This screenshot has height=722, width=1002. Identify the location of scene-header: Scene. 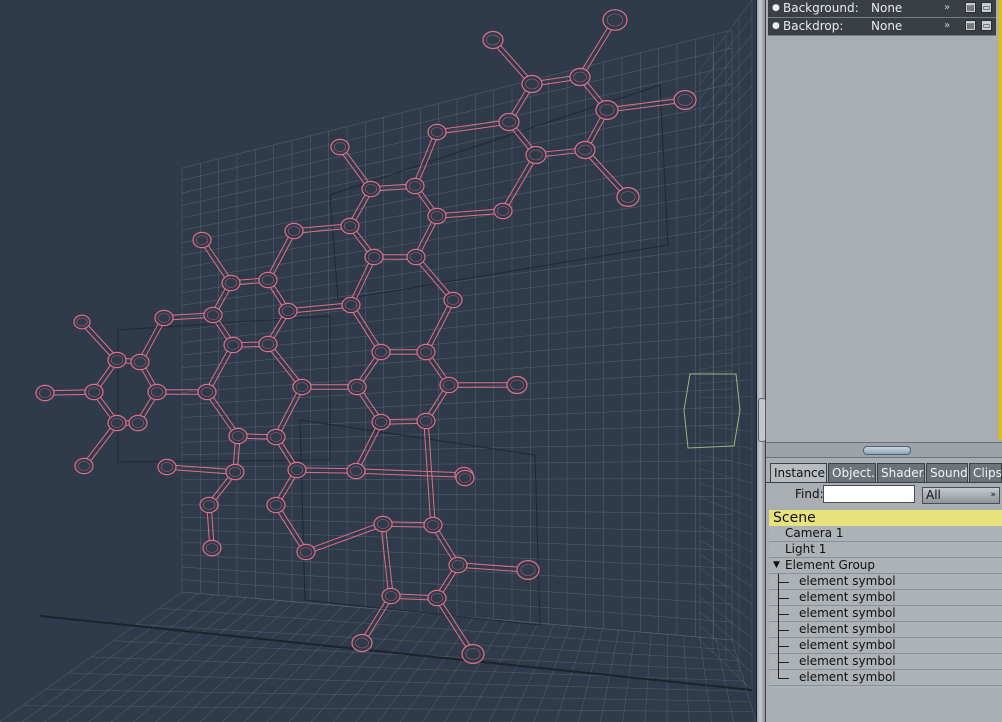
(885, 518).